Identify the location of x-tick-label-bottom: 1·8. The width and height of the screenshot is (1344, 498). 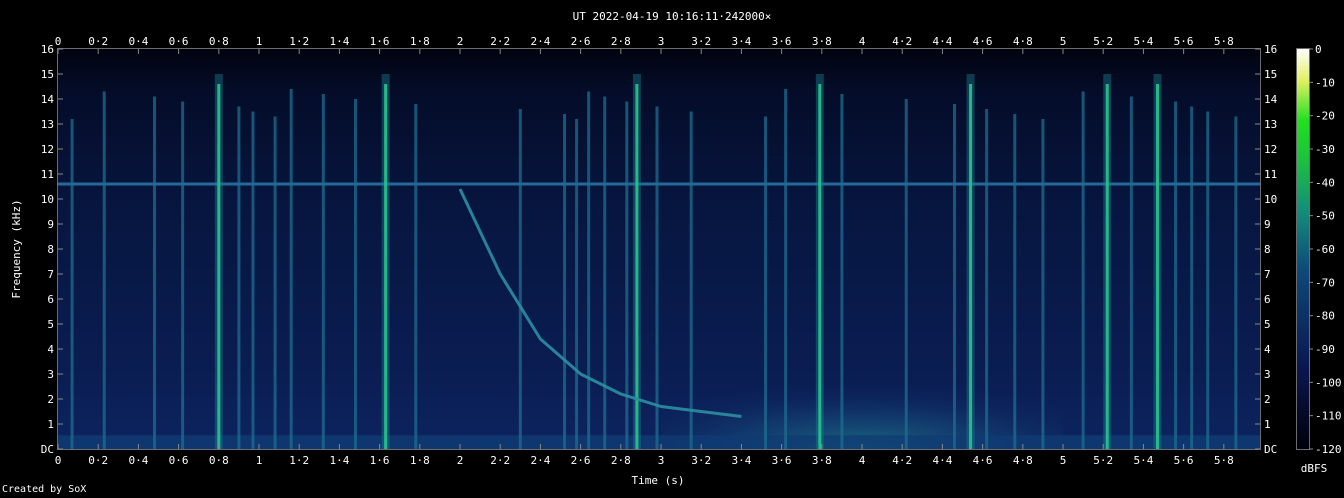
(420, 460).